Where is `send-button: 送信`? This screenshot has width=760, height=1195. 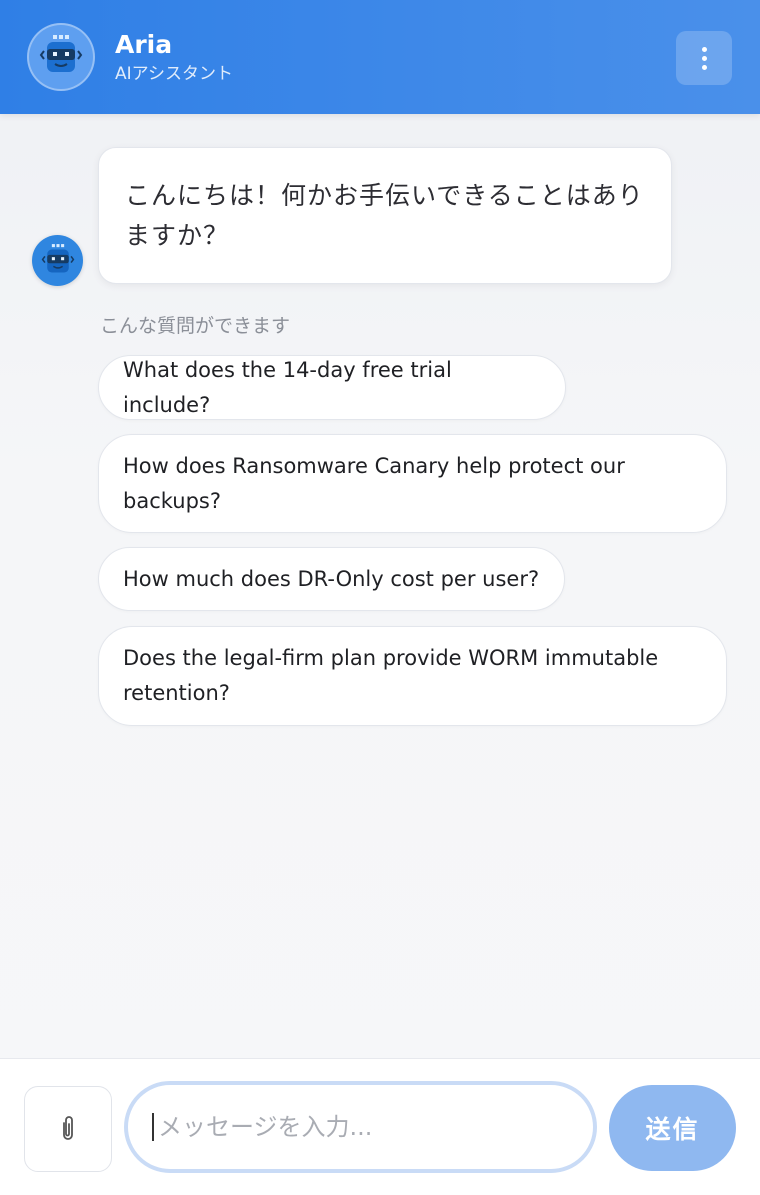
send-button: 送信 is located at coordinates (672, 1128).